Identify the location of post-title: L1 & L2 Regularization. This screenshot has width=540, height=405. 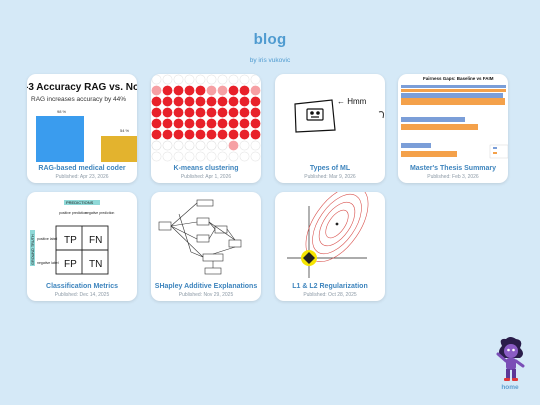
(330, 286).